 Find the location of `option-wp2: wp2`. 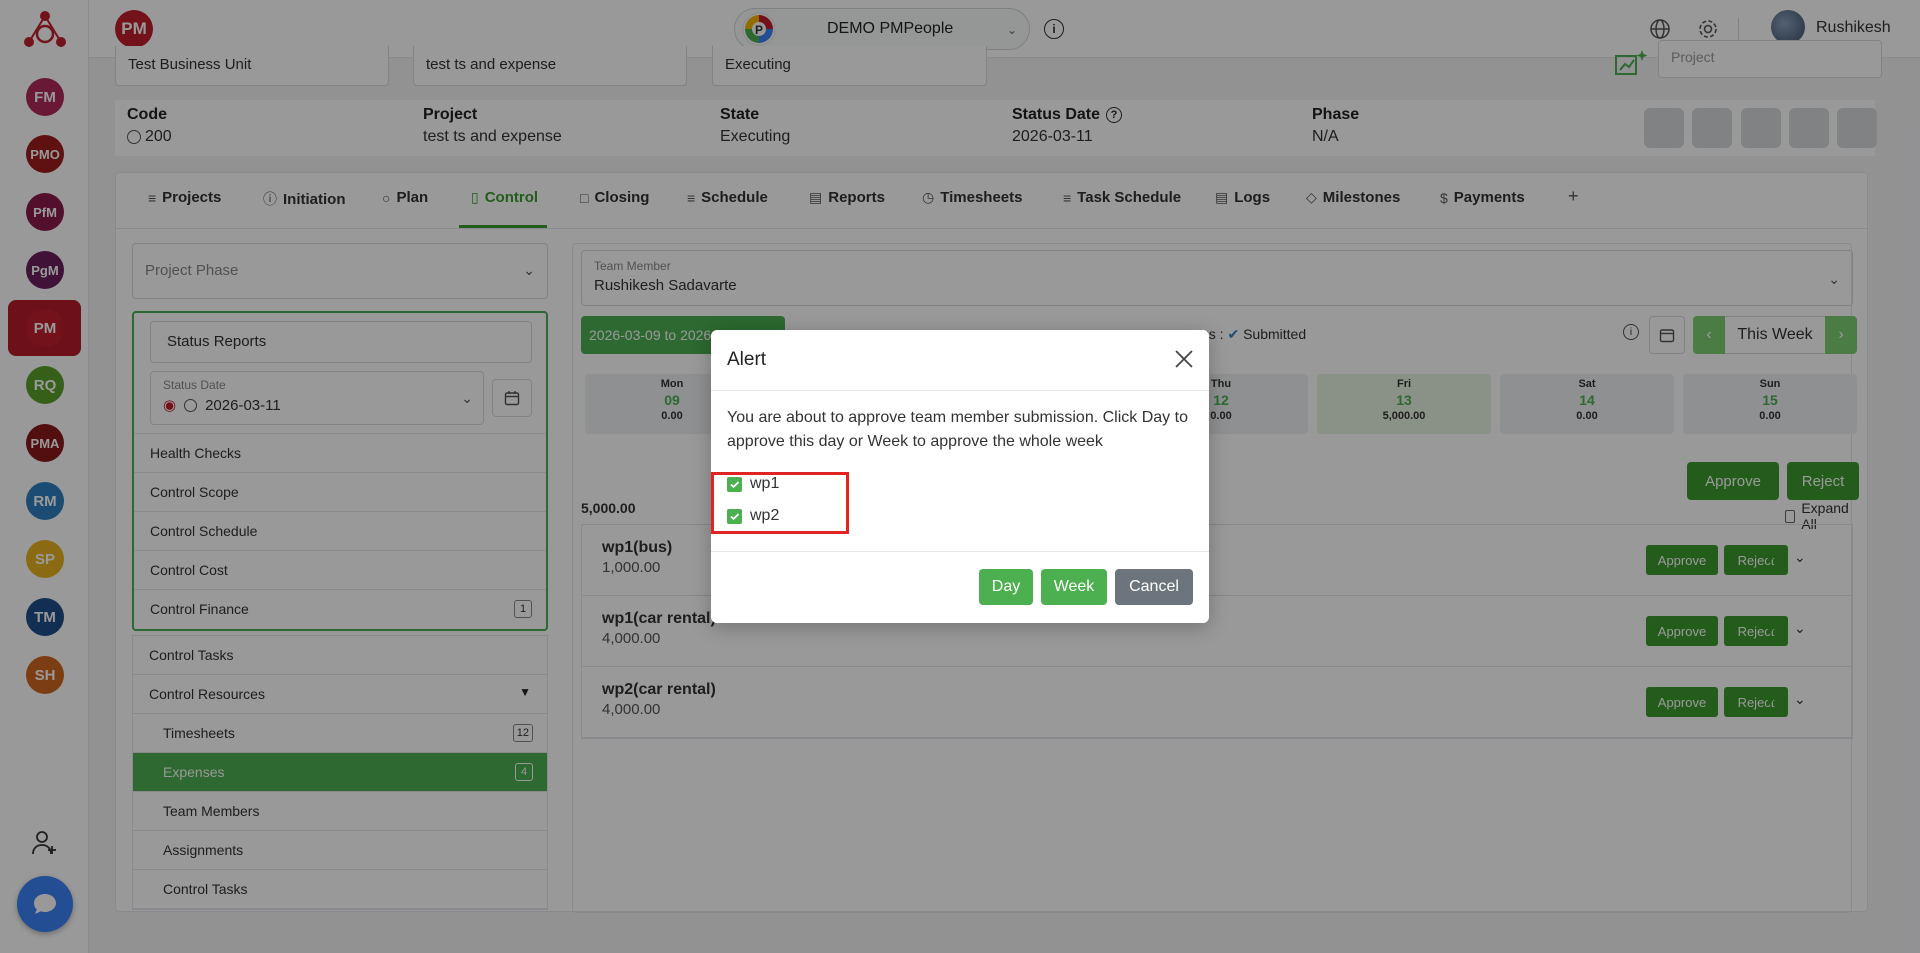

option-wp2: wp2 is located at coordinates (753, 516).